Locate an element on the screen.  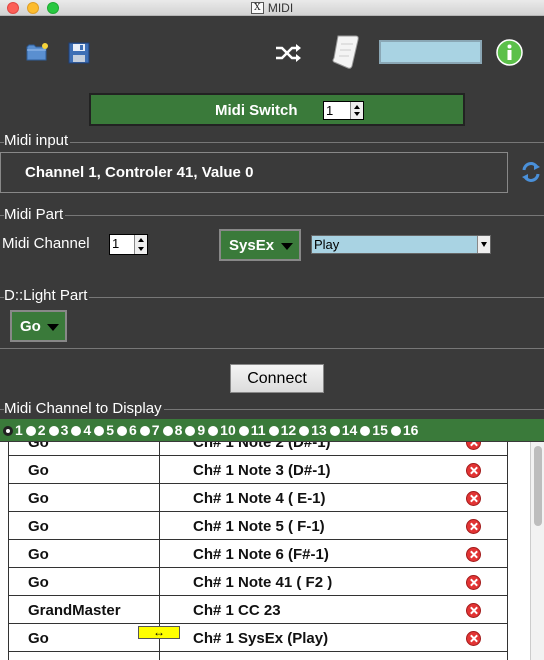
channel-radio-label: 6 is located at coordinates (132, 430).